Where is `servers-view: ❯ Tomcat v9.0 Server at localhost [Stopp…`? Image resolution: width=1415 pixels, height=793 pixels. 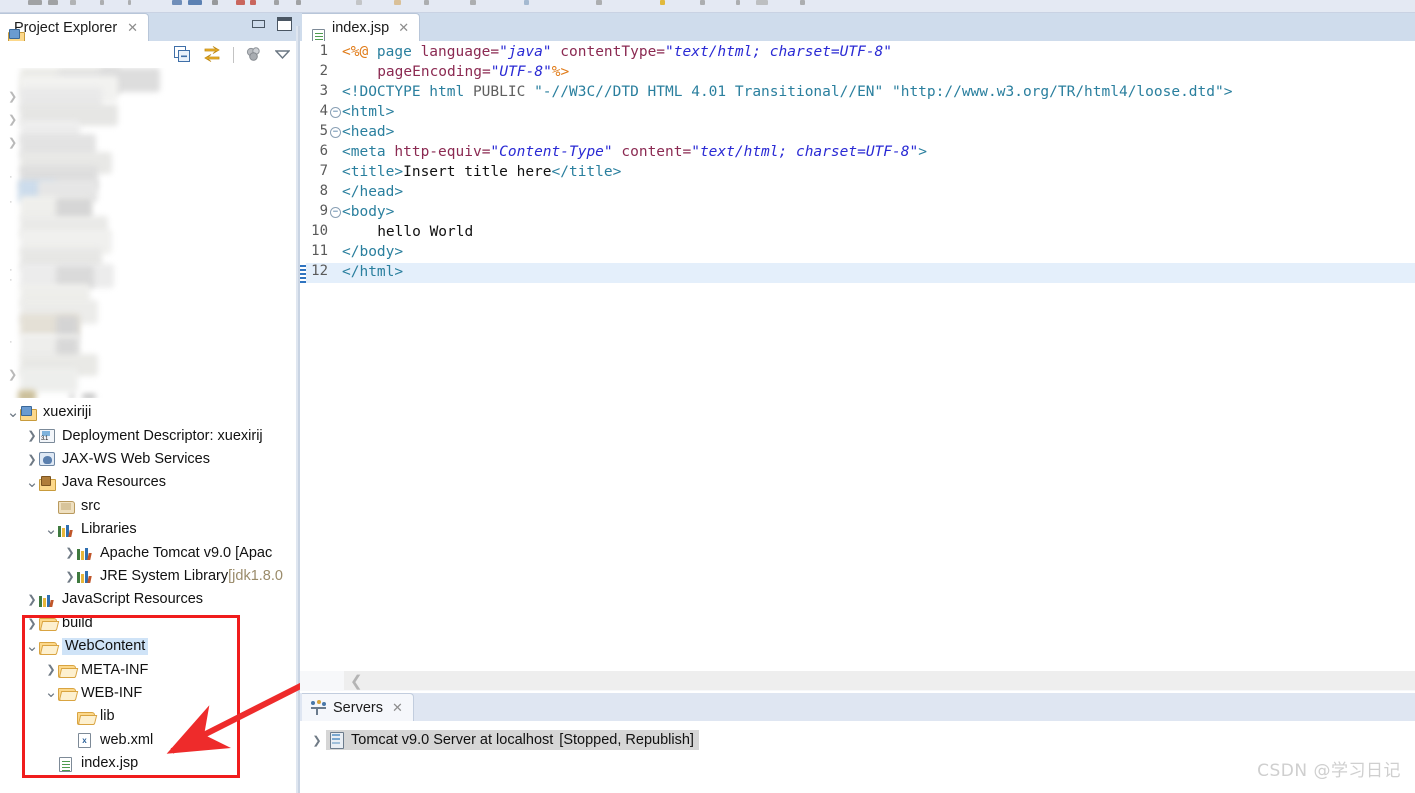
servers-view: ❯ Tomcat v9.0 Server at localhost [Stopp… is located at coordinates (857, 757).